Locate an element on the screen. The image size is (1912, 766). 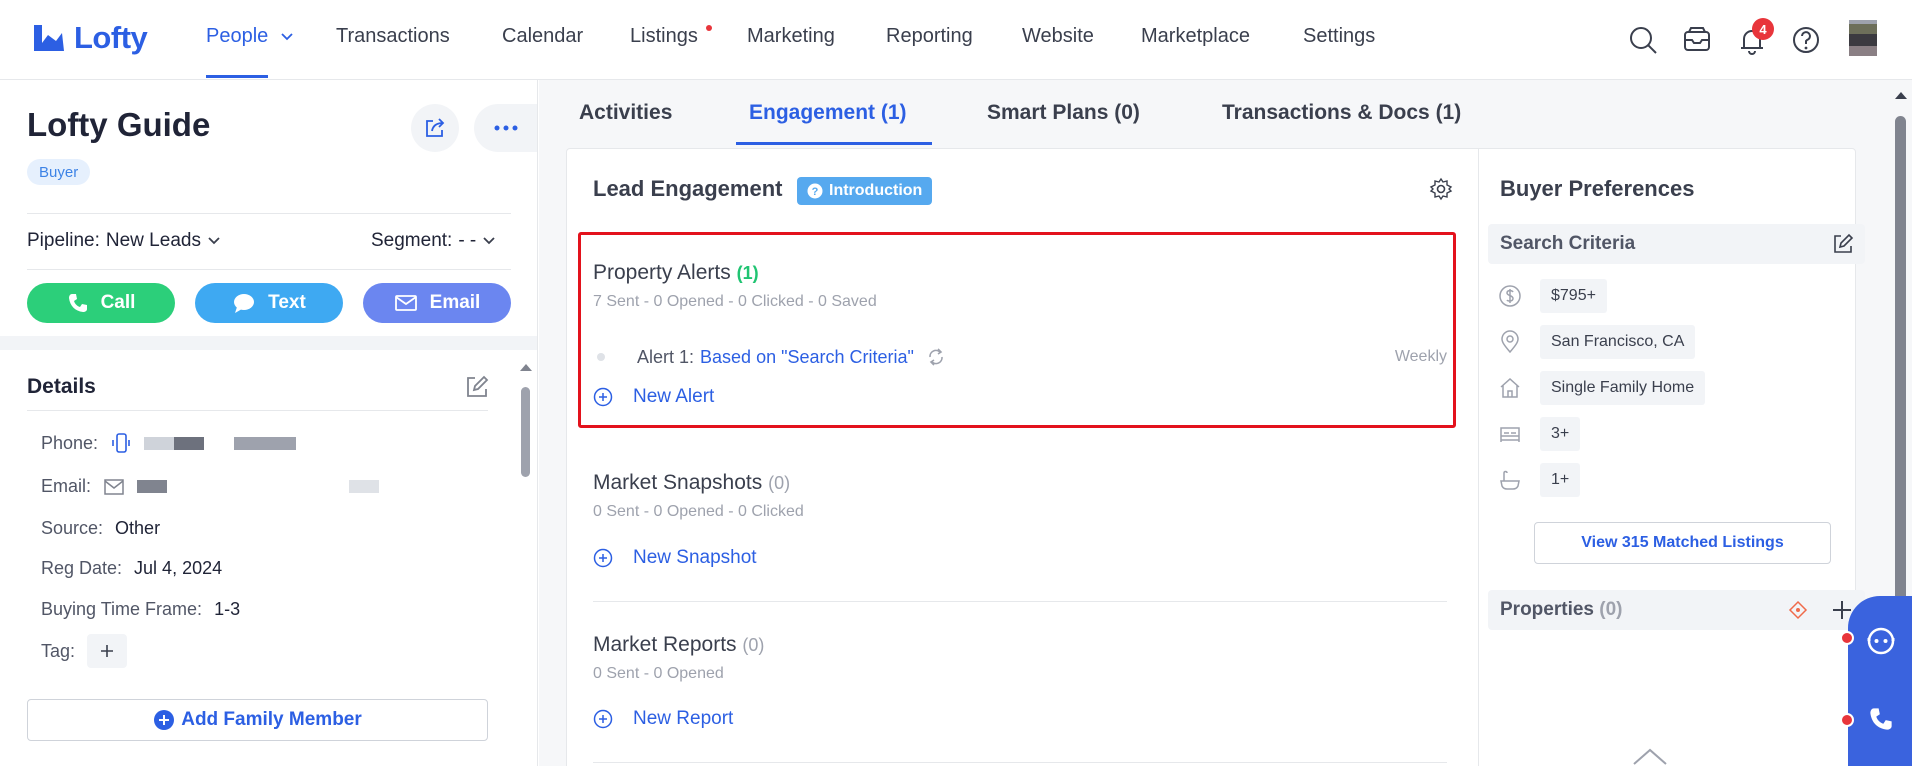
gear-icon is located at coordinates (1441, 189).